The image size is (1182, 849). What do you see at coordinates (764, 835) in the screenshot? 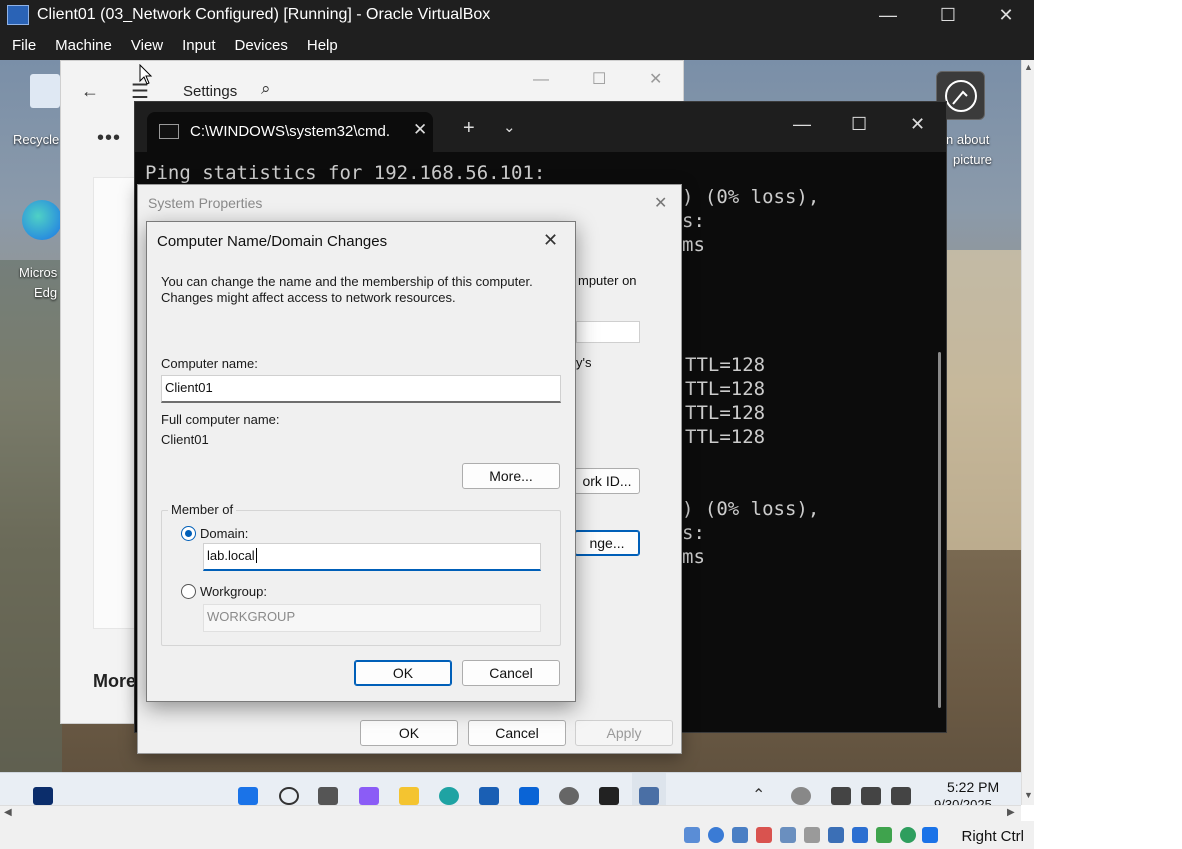
I see `network-adapter-icon` at bounding box center [764, 835].